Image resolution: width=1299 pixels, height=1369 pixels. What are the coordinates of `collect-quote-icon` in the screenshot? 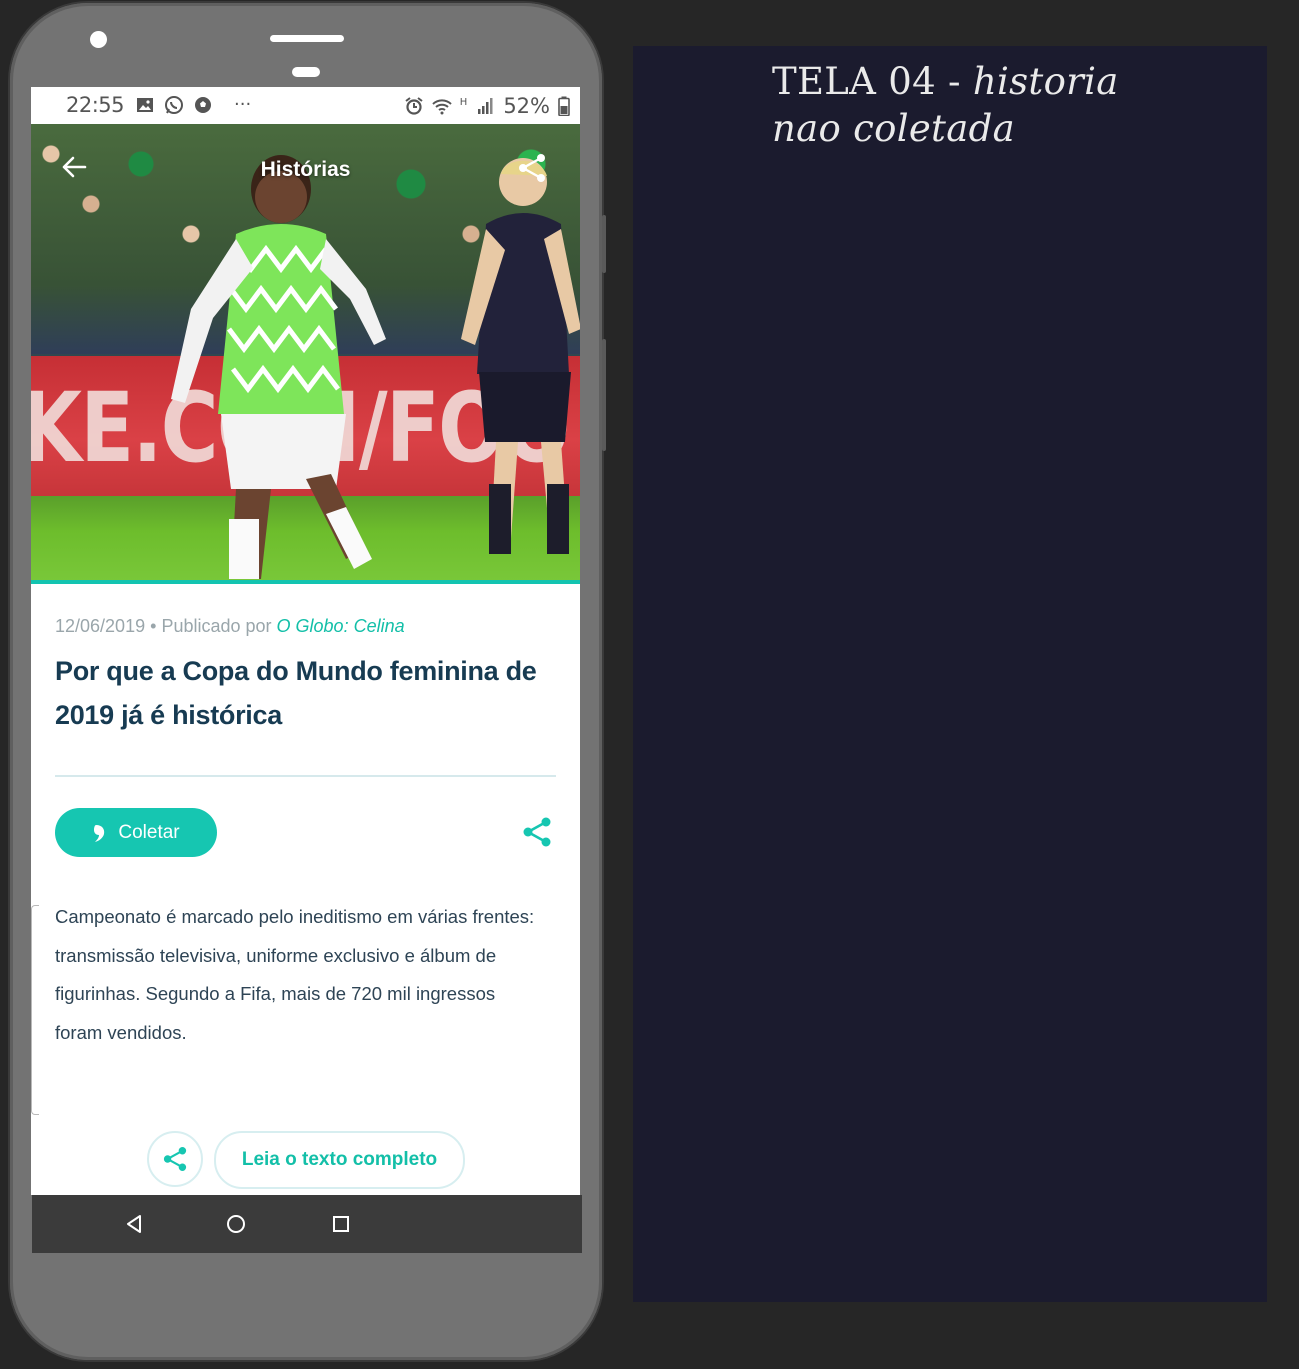 It's located at (99, 833).